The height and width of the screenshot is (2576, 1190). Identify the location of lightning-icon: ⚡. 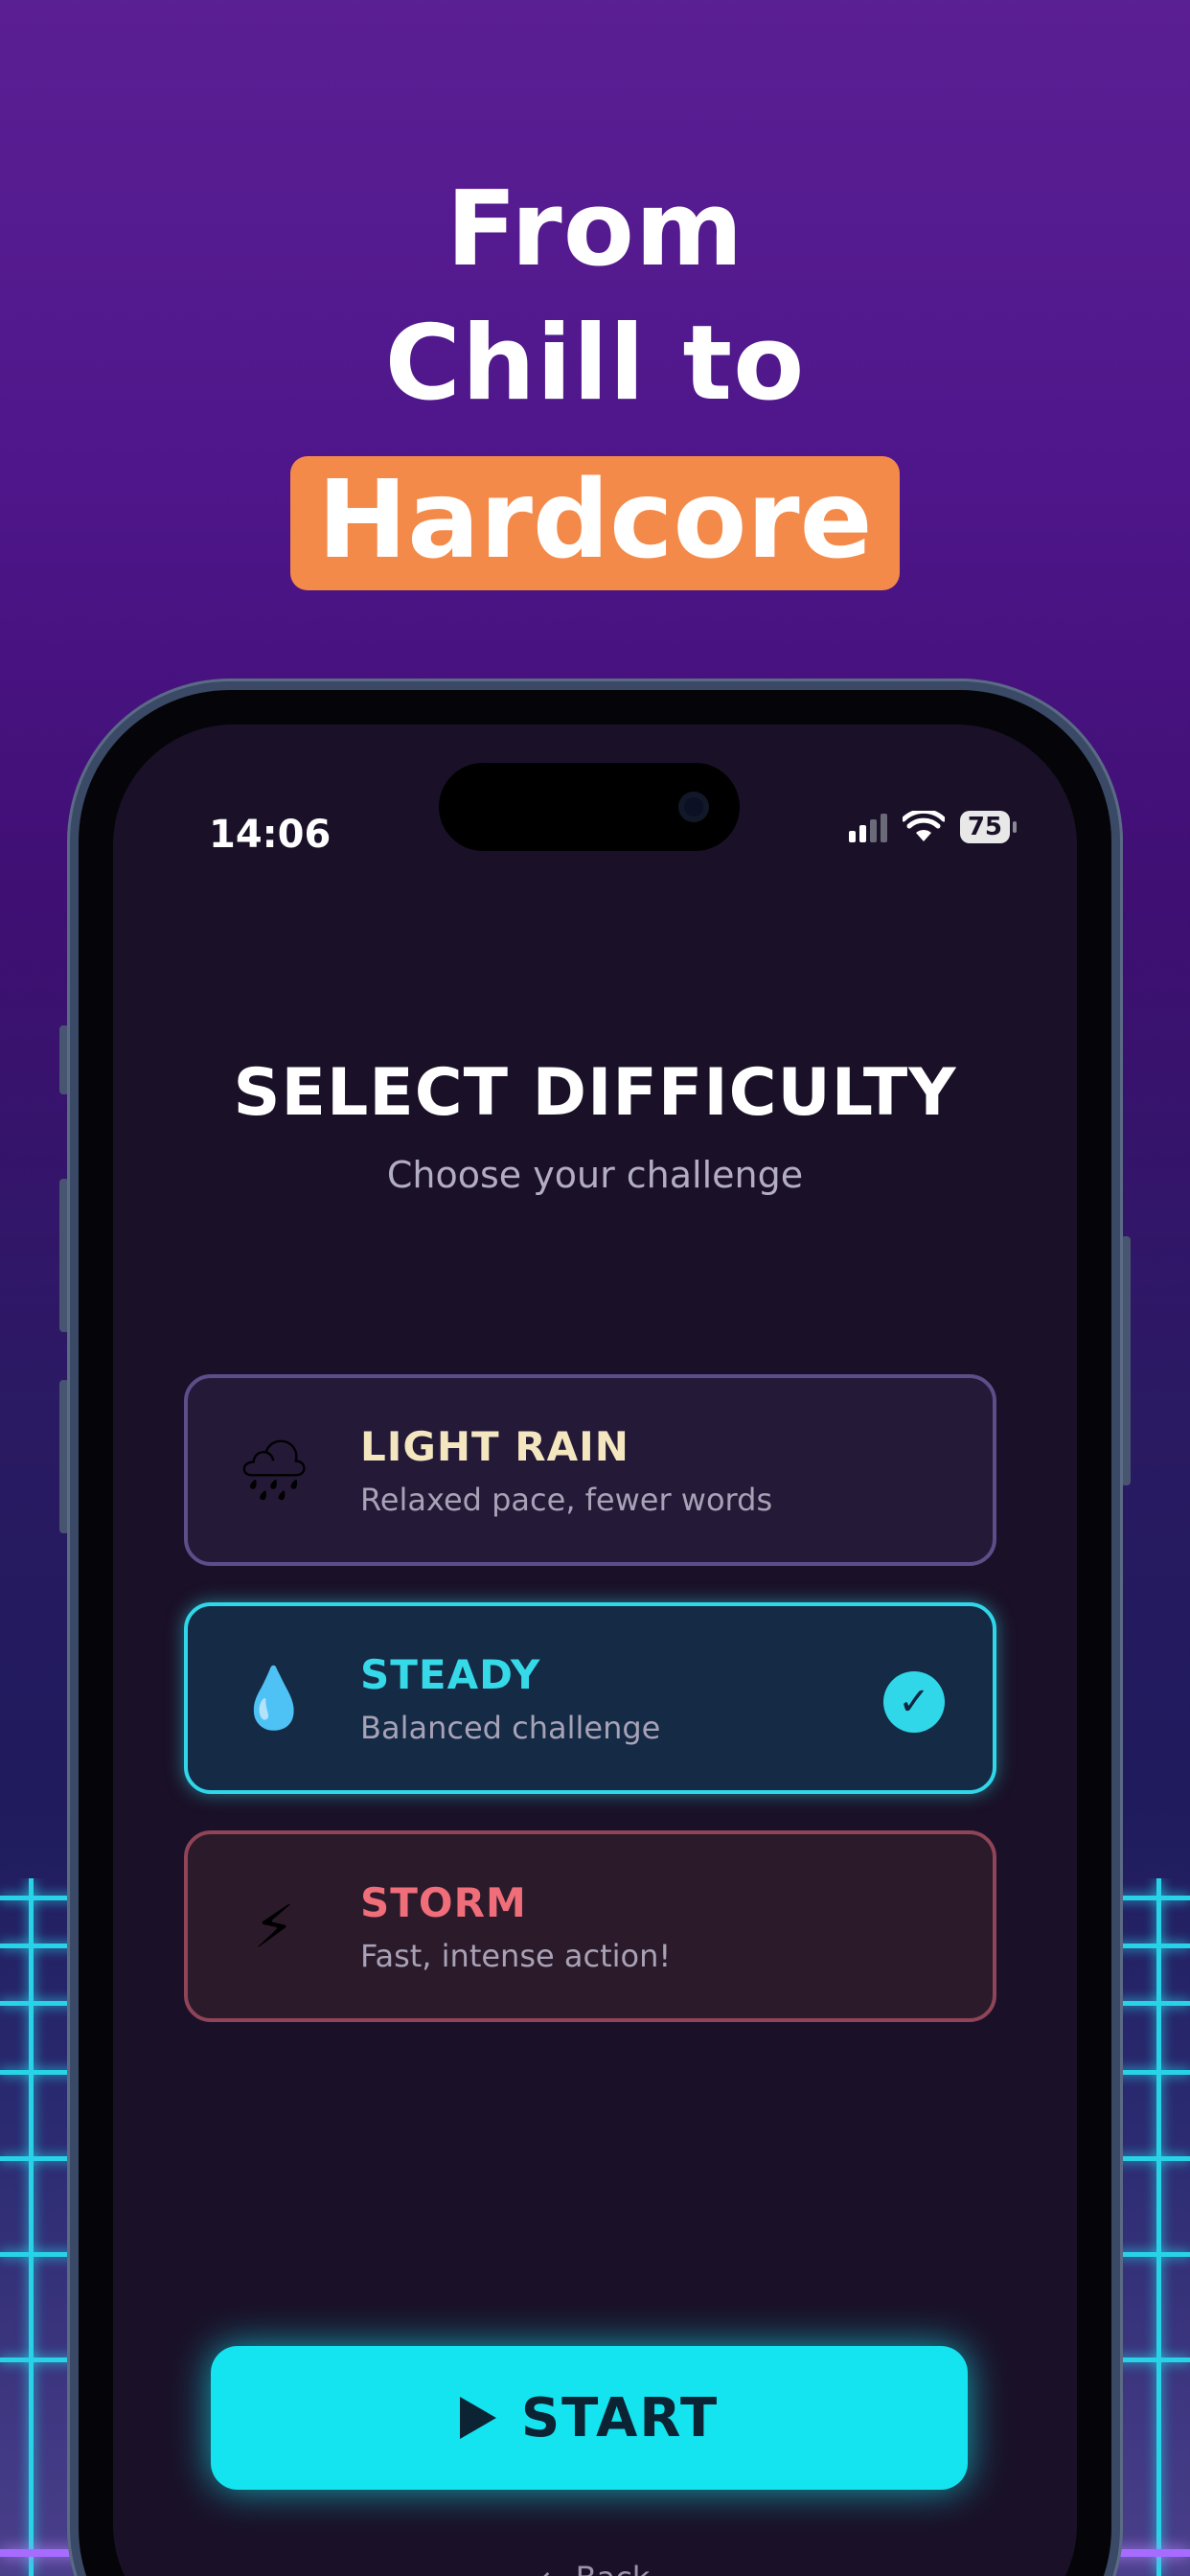
(274, 1926).